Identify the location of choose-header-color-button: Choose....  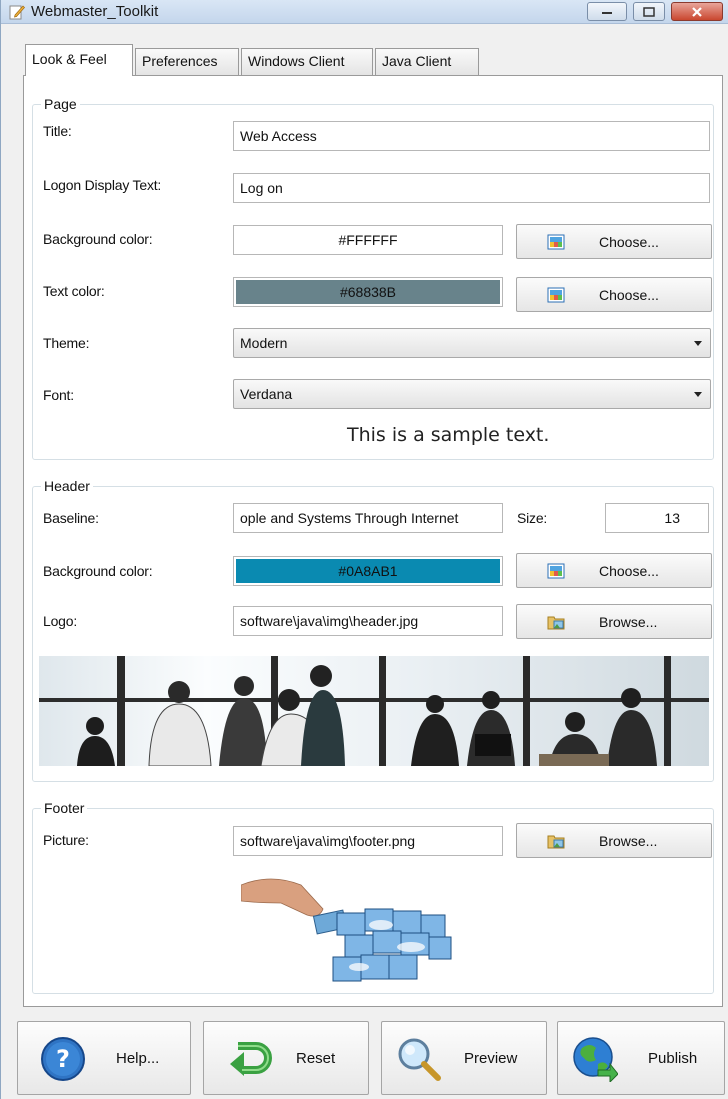
(614, 570).